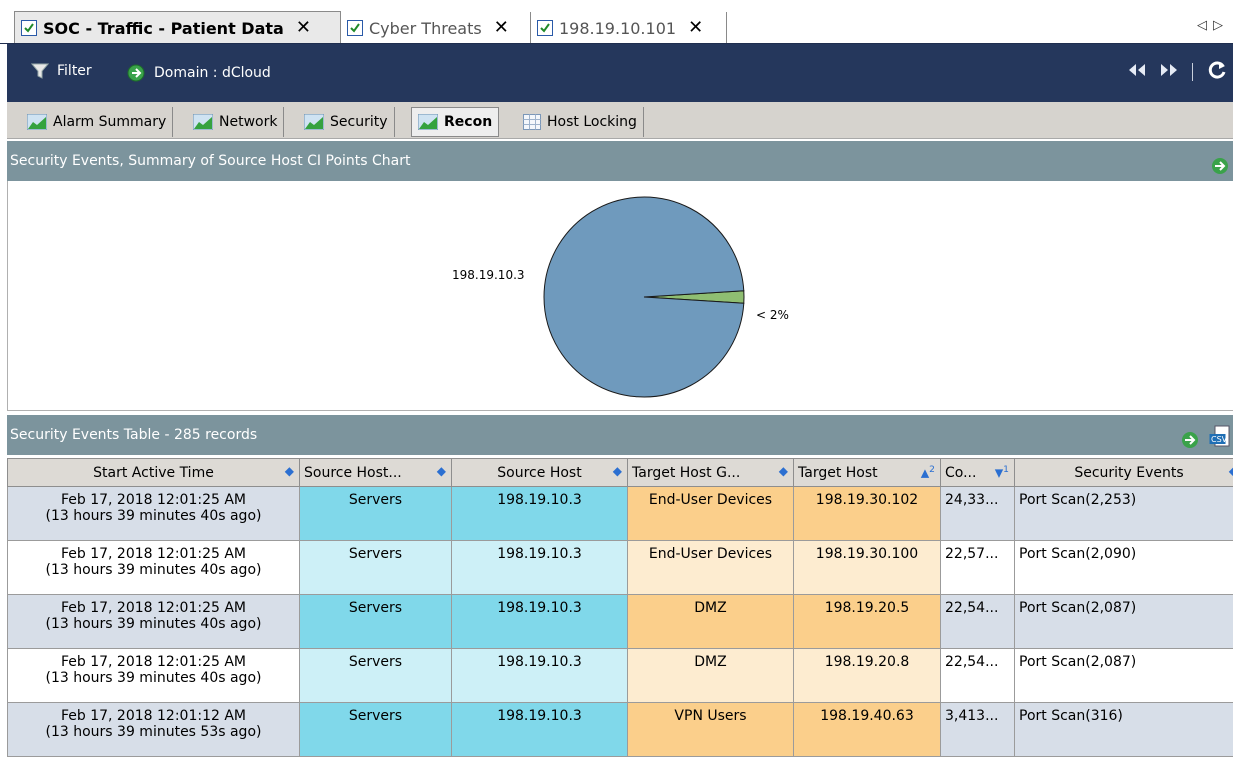 Image resolution: width=1233 pixels, height=761 pixels. I want to click on column-header-source-host: Source Host ◆, so click(539, 472).